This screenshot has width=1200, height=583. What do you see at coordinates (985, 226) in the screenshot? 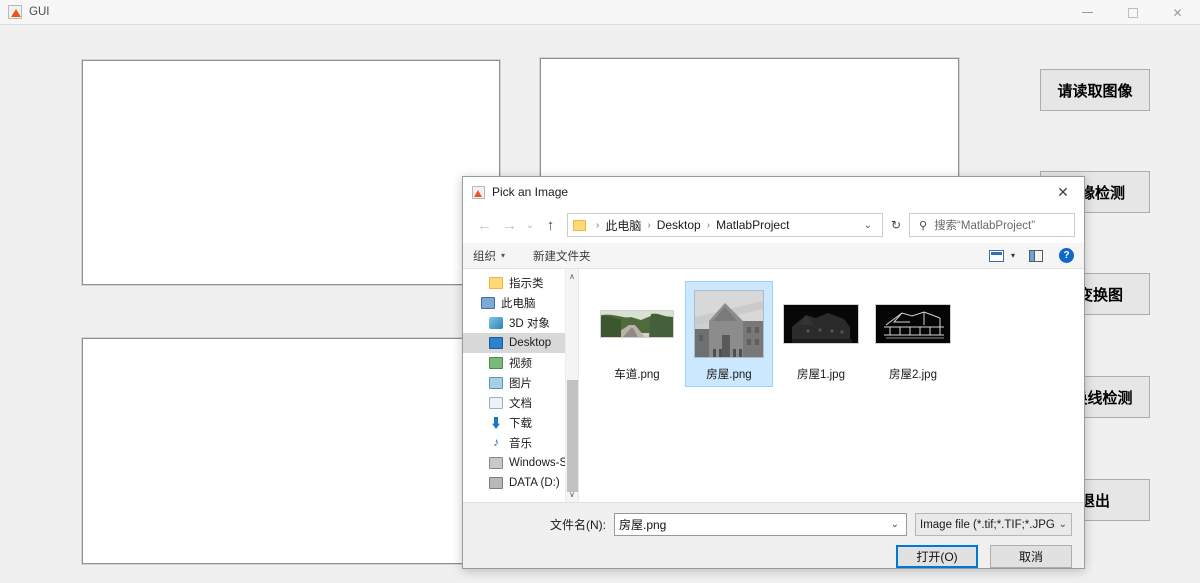
I see `search-placeholder: 搜索“MatlabProject”` at bounding box center [985, 226].